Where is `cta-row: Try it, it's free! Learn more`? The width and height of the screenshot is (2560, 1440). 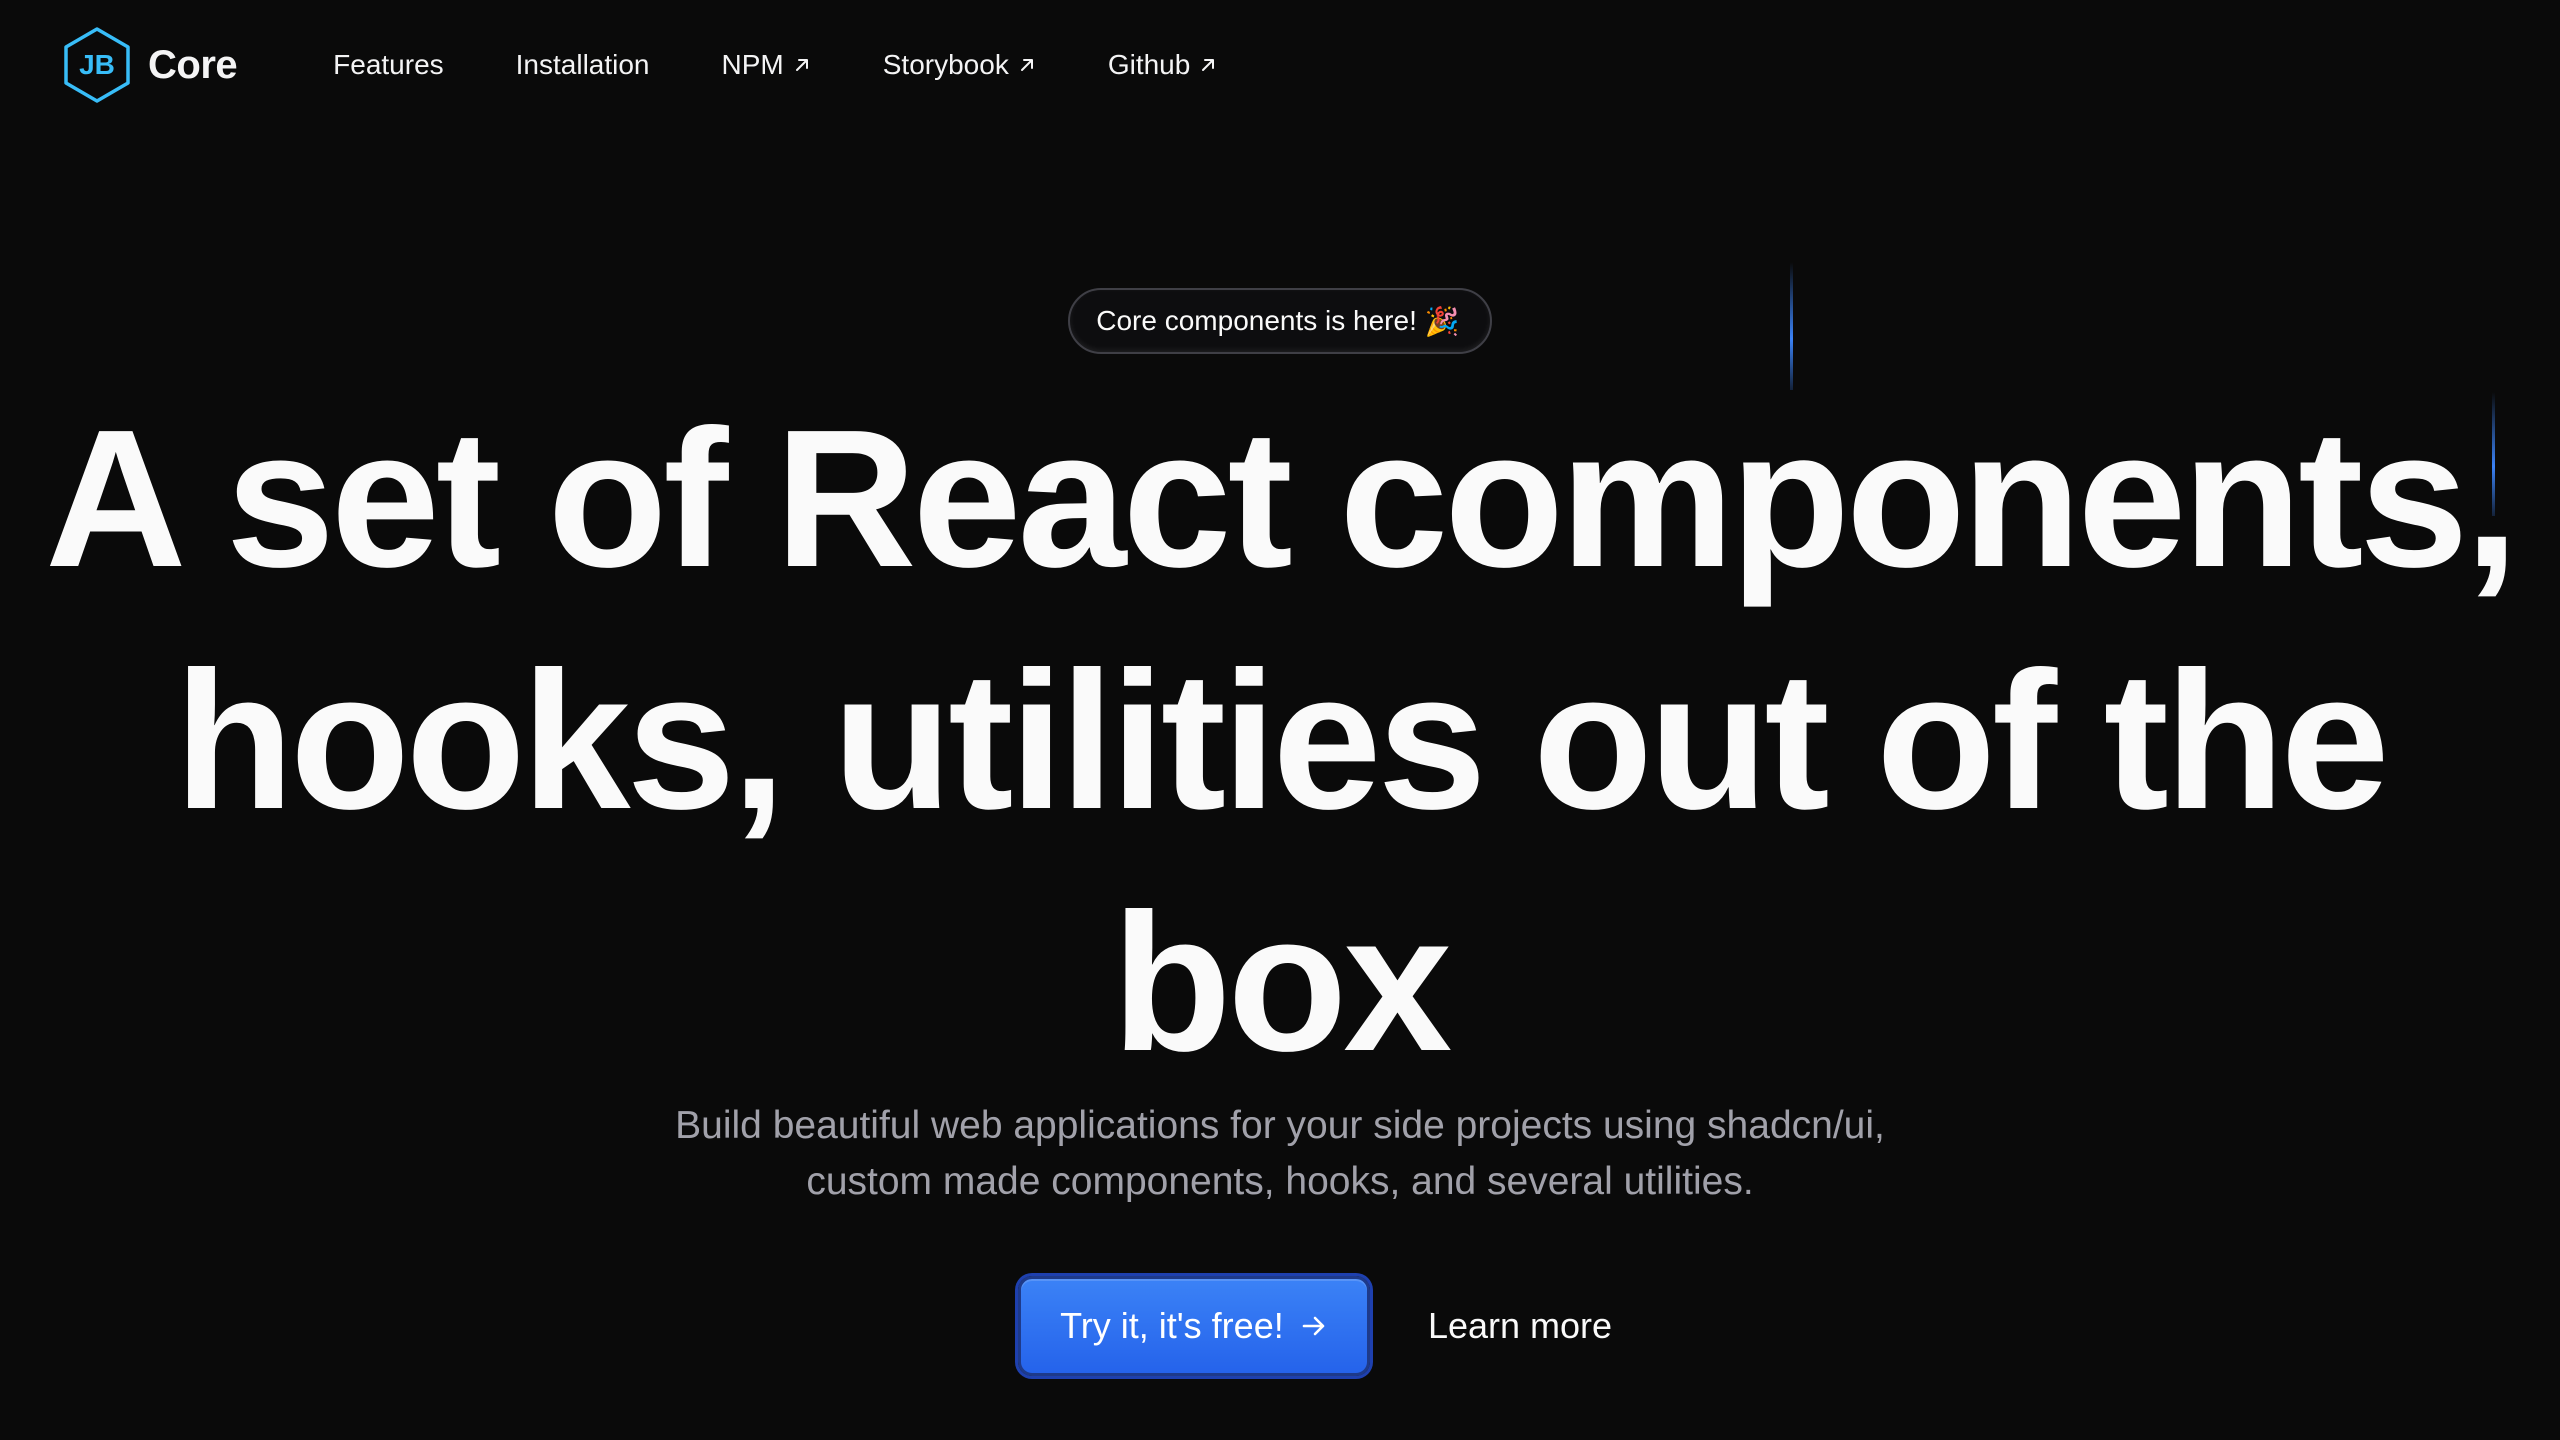
cta-row: Try it, it's free! Learn more is located at coordinates (1280, 1326).